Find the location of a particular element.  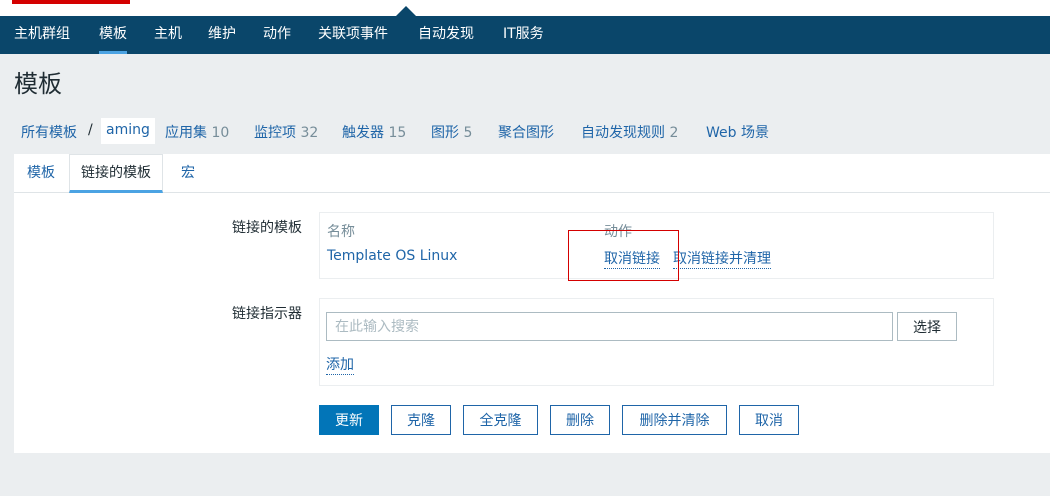

nav-item-maintenance: 维护 is located at coordinates (222, 35).